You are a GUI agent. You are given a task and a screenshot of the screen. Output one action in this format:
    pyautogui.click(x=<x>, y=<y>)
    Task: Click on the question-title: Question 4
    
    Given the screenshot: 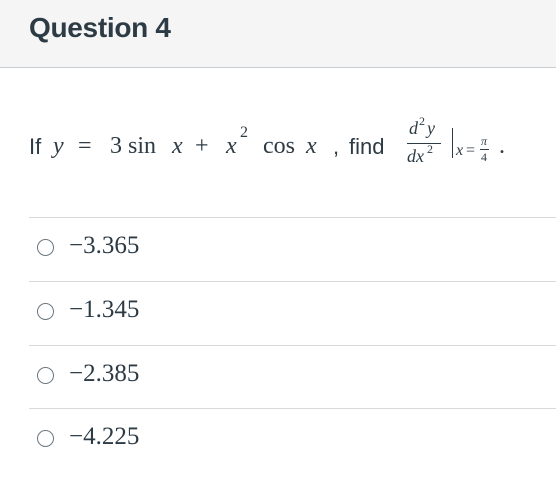 What is the action you would take?
    pyautogui.click(x=100, y=27)
    